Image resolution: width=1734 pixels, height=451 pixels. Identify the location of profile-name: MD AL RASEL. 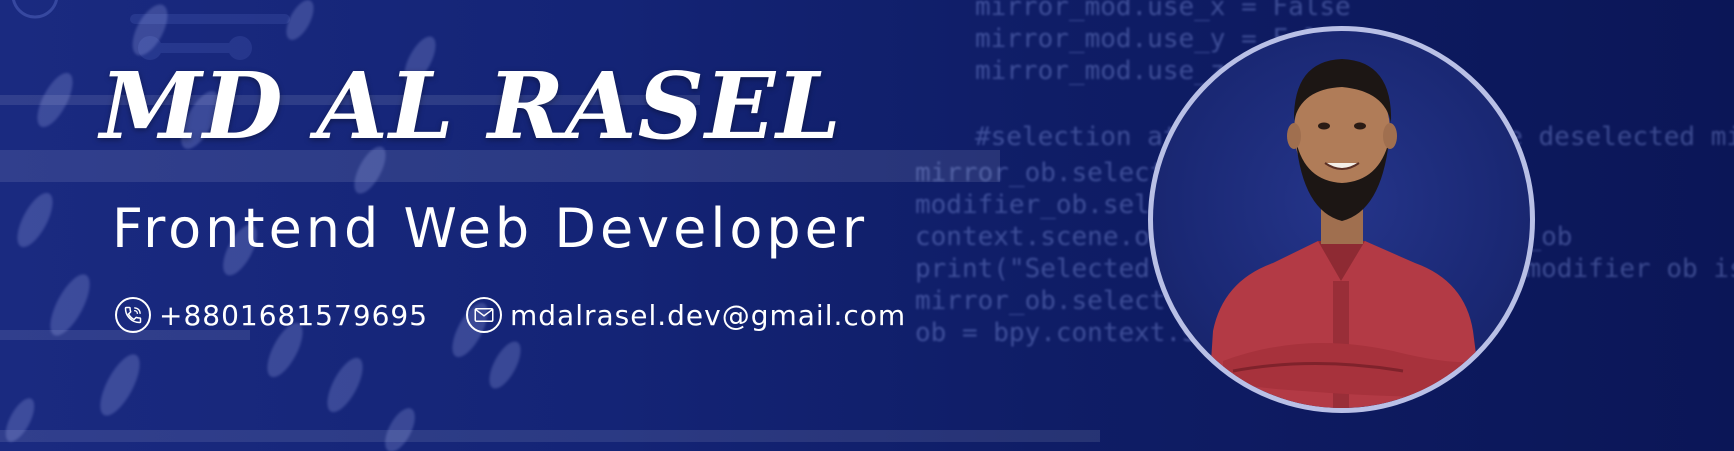
(471, 106).